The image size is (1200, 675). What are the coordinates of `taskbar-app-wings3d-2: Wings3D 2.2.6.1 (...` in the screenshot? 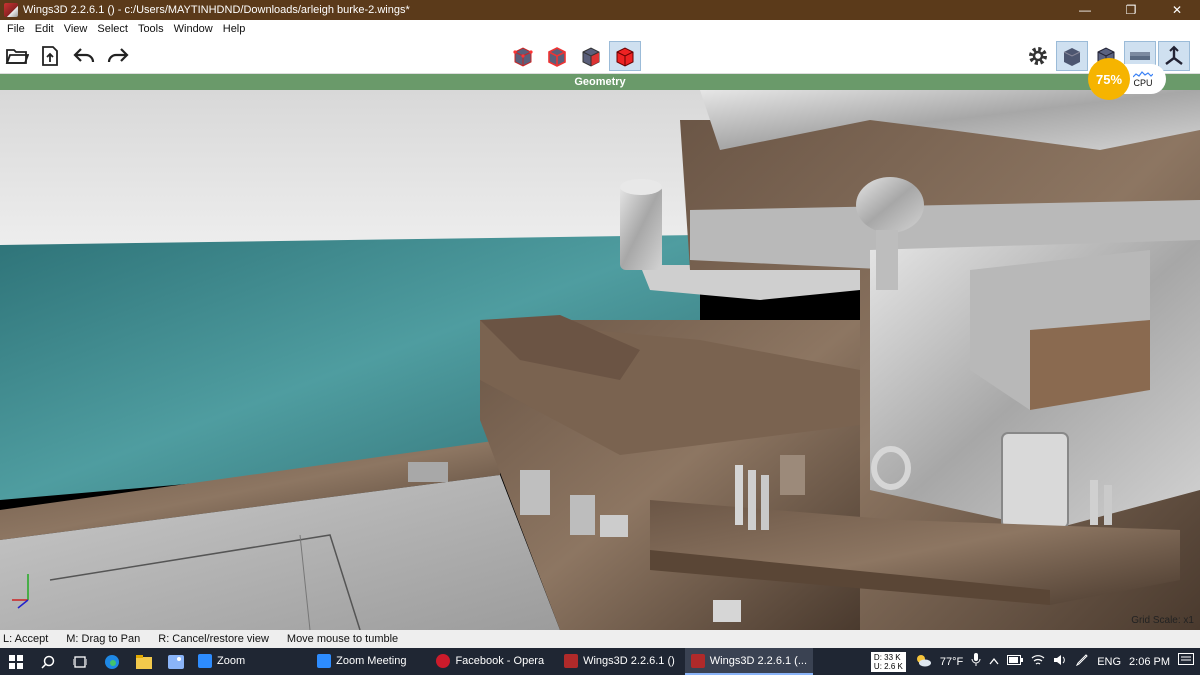 It's located at (749, 661).